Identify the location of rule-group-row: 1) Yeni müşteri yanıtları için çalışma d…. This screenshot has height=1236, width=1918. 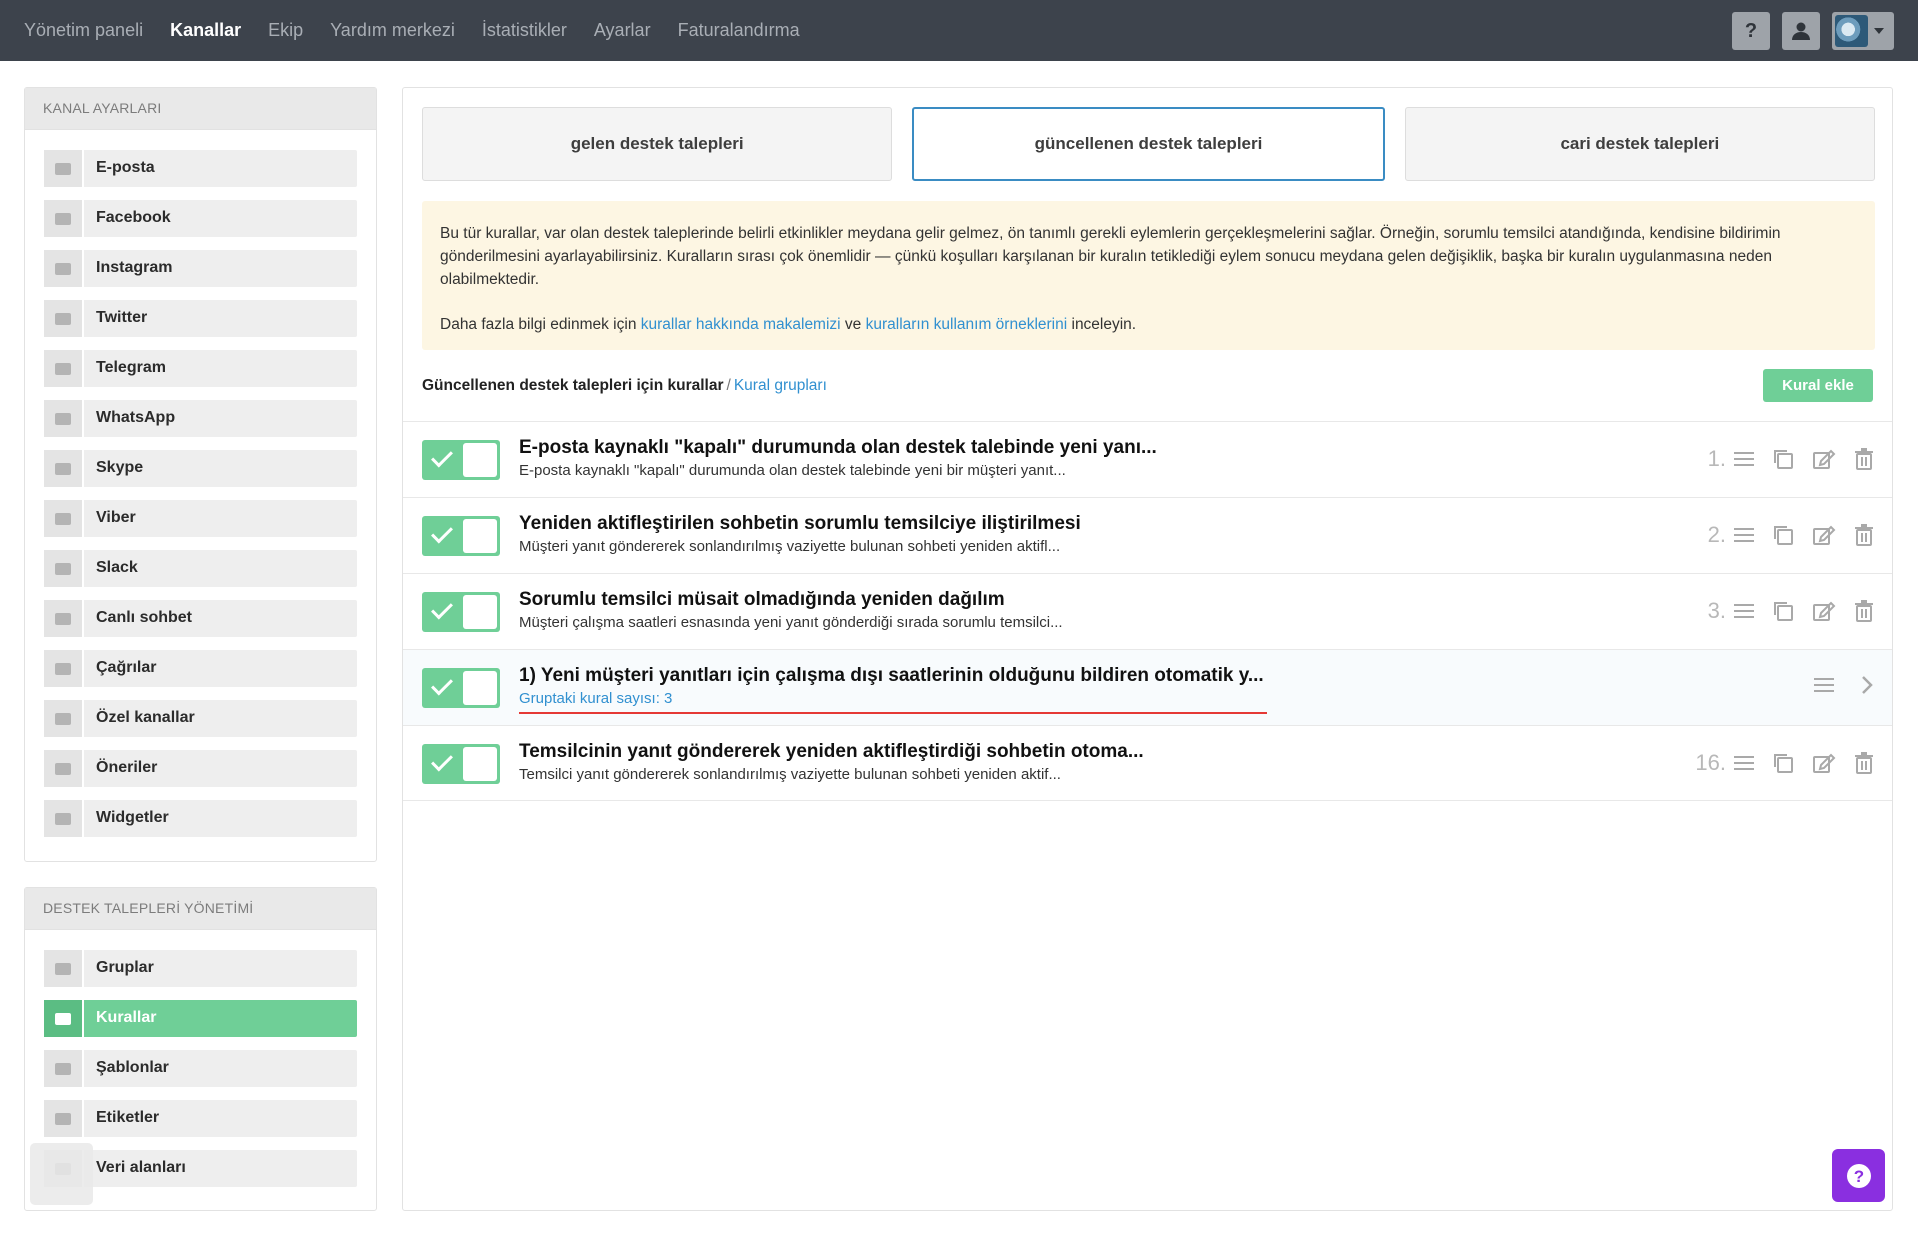
(1147, 687).